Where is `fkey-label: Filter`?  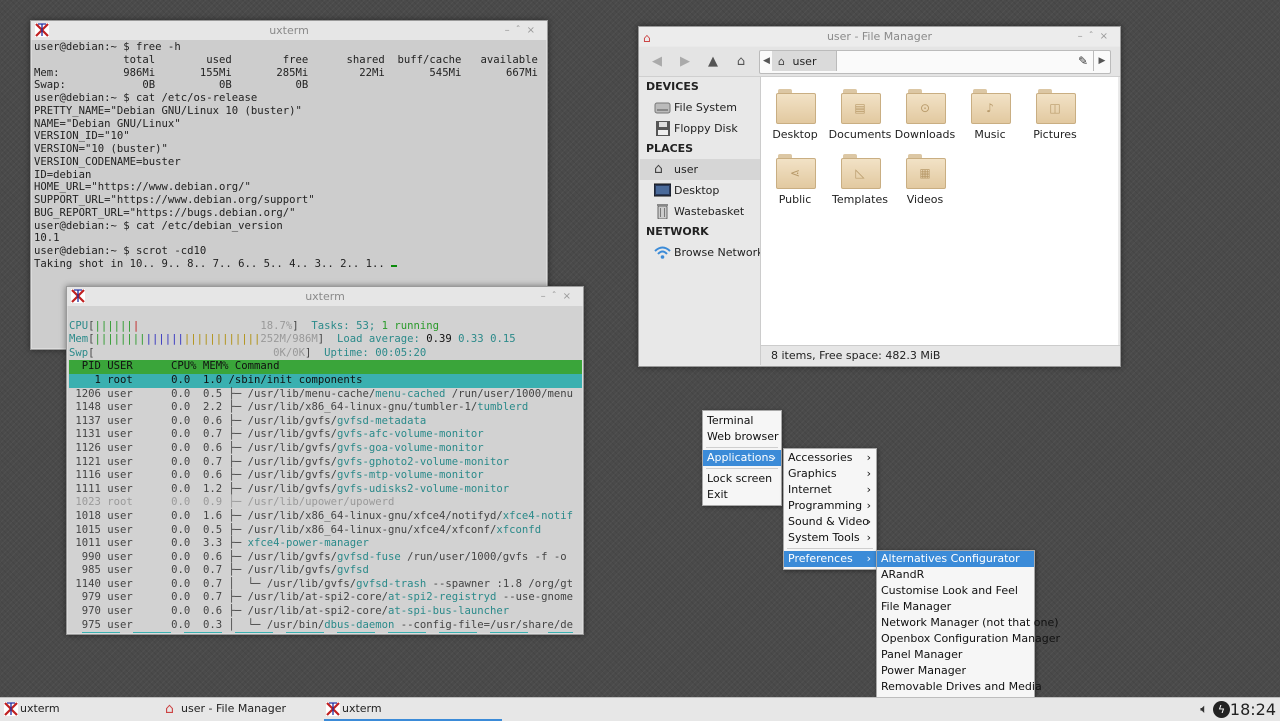
fkey-label: Filter is located at coordinates (254, 632).